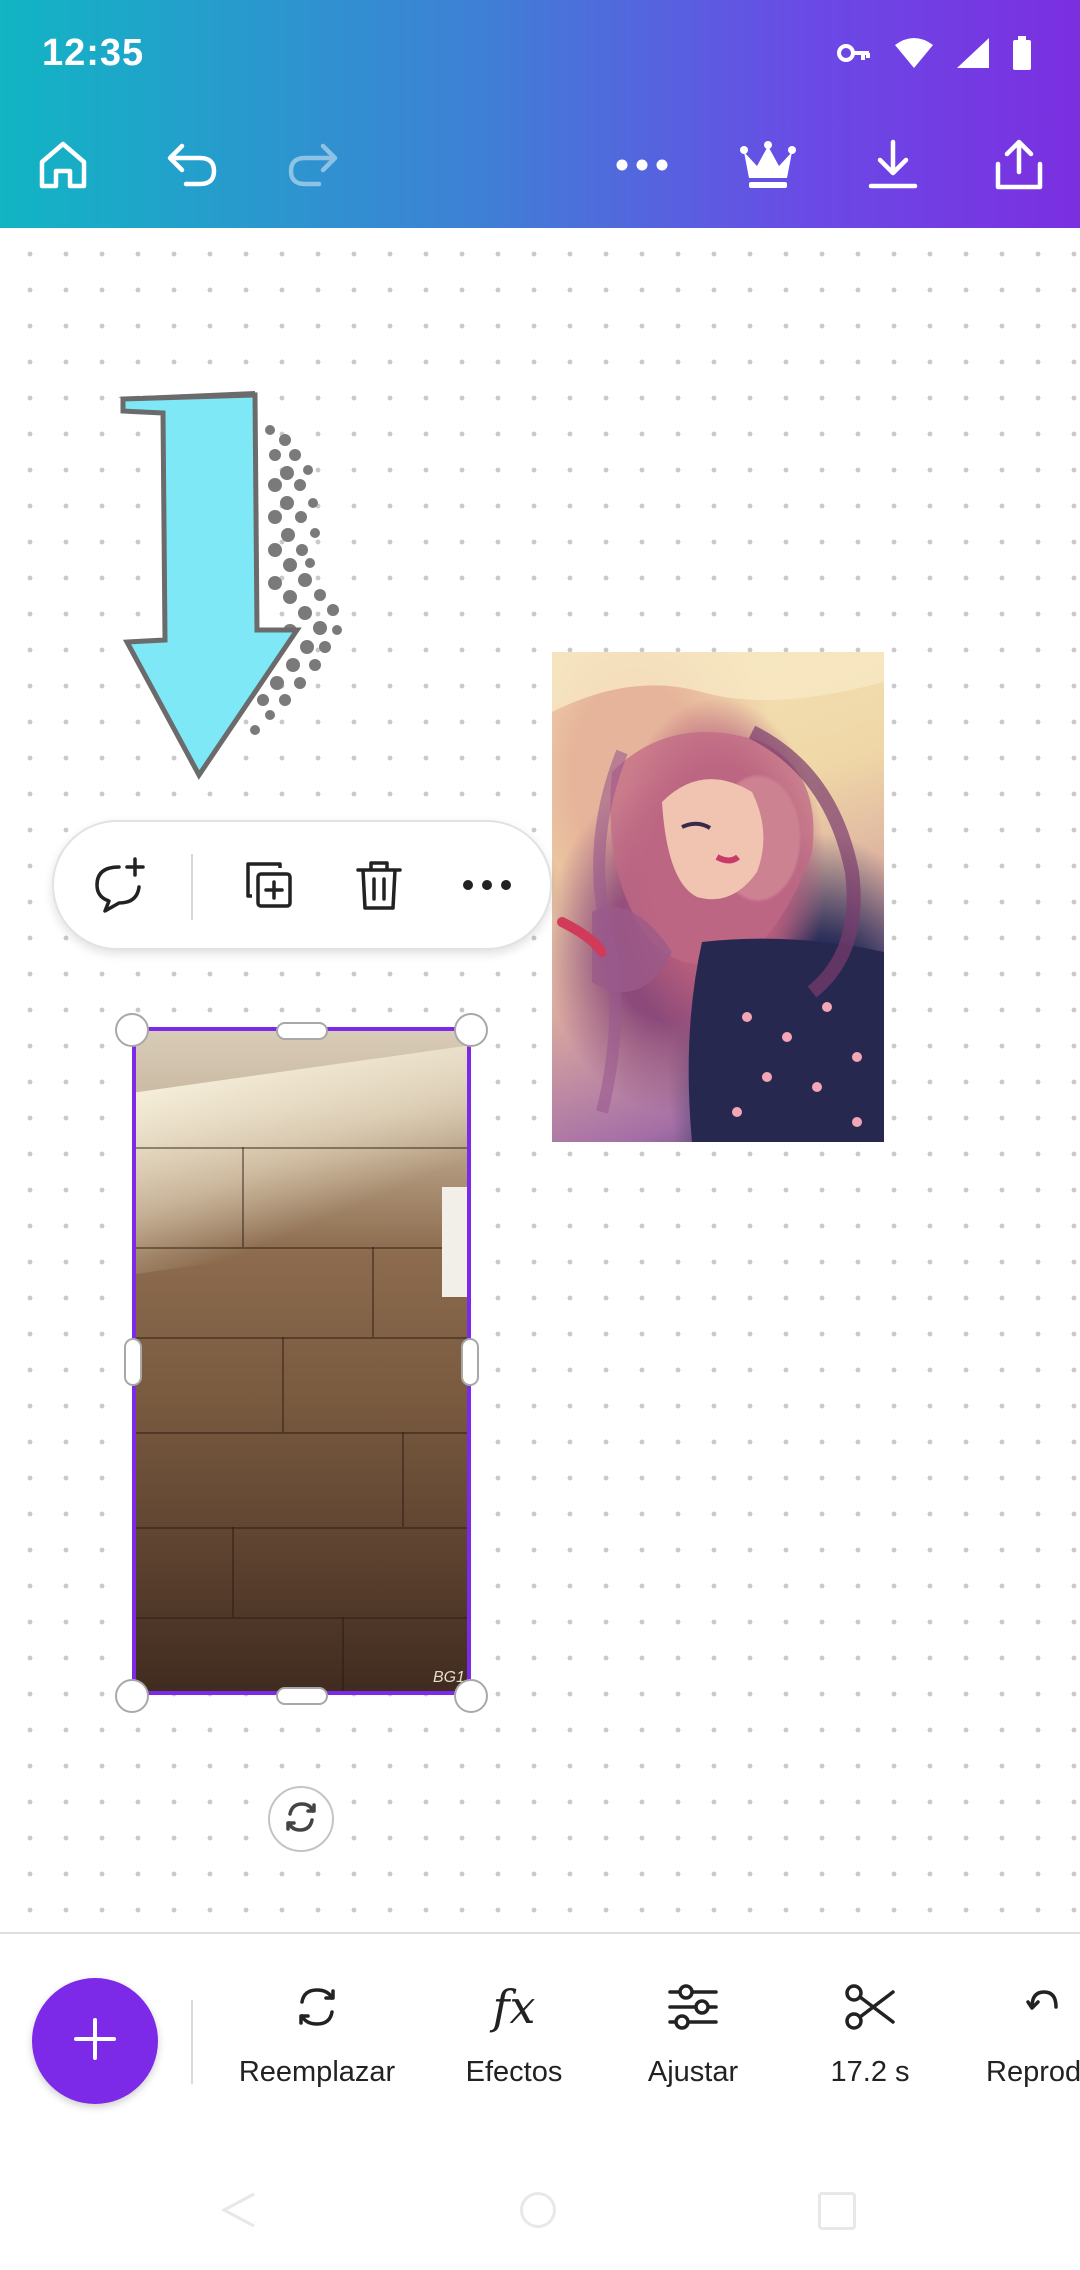 This screenshot has width=1080, height=2270. I want to click on playback-label: Reprod, so click(1033, 2072).